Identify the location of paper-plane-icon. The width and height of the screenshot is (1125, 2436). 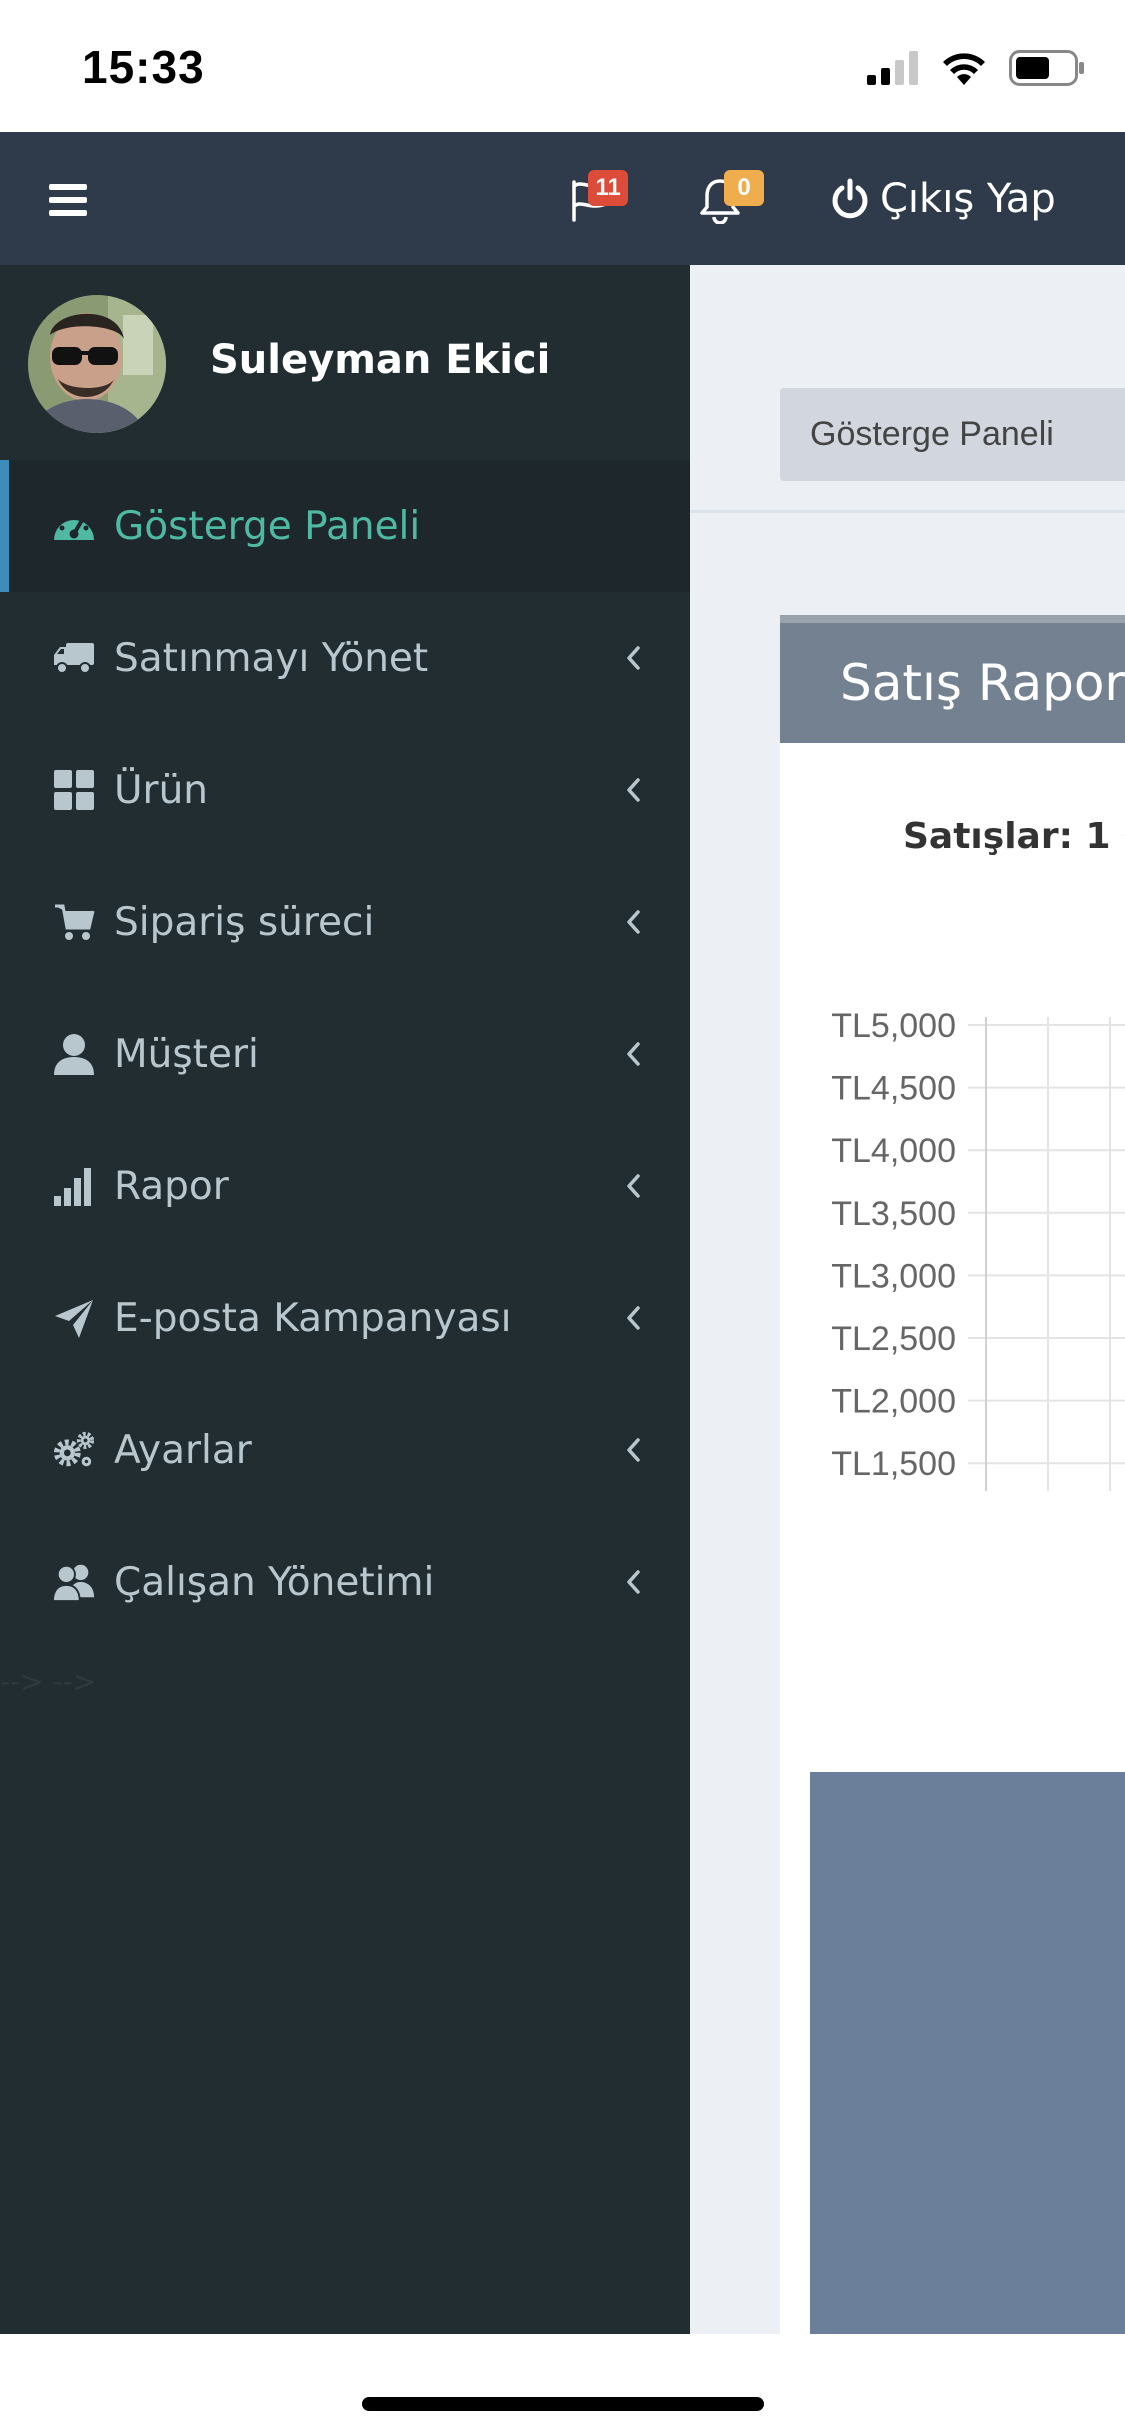
(74, 1318).